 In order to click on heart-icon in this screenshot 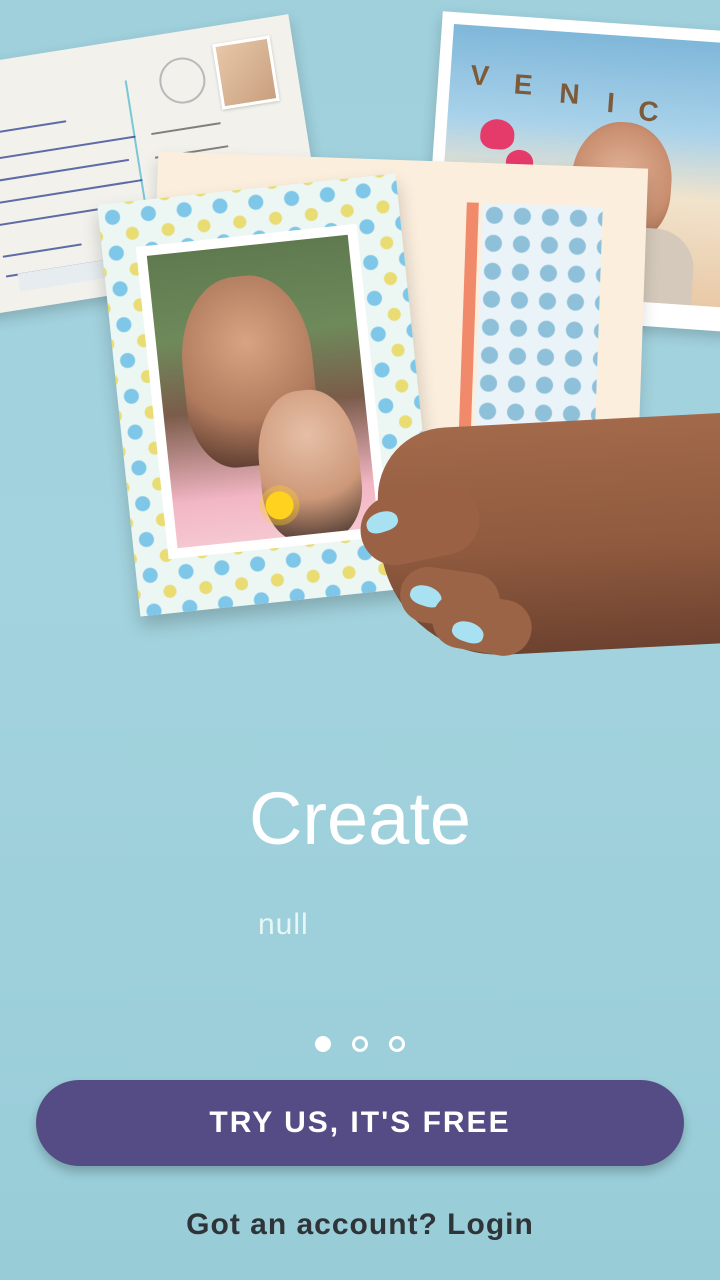, I will do `click(497, 134)`.